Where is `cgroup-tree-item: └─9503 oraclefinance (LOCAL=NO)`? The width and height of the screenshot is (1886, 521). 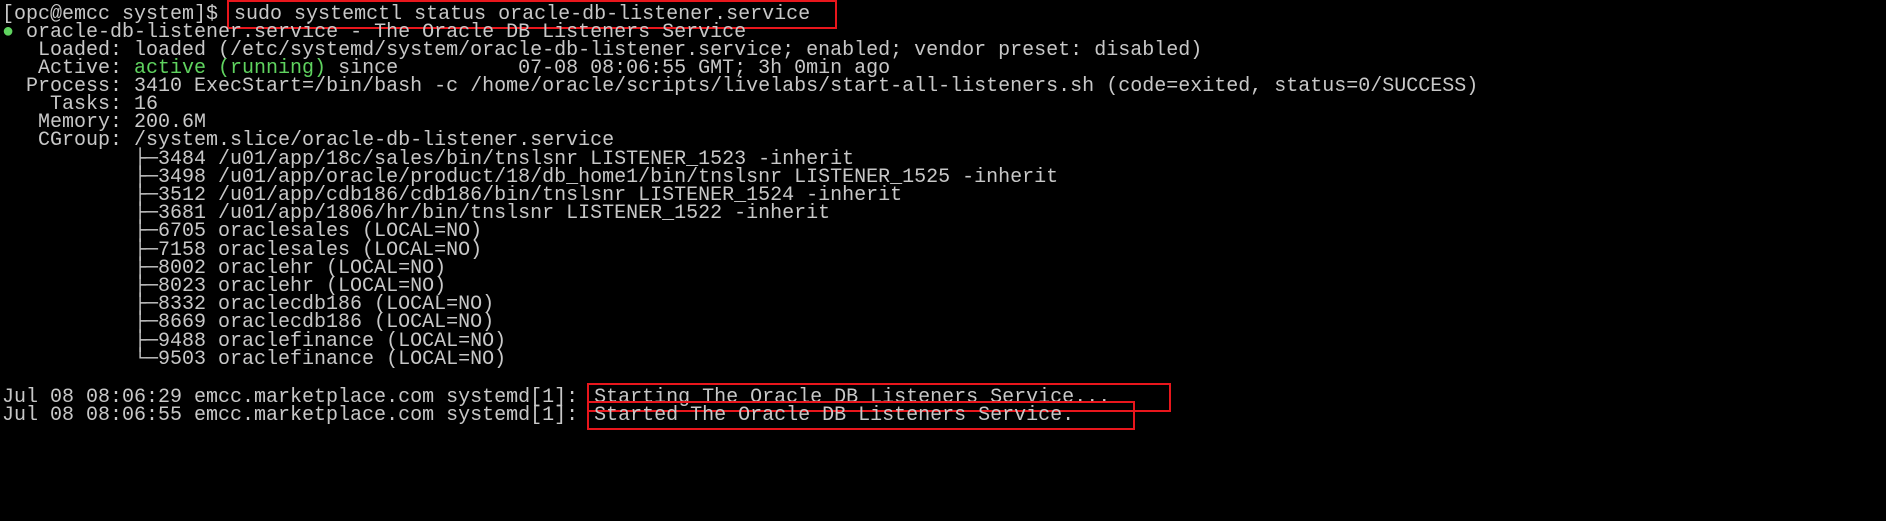 cgroup-tree-item: └─9503 oraclefinance (LOCAL=NO) is located at coordinates (254, 359).